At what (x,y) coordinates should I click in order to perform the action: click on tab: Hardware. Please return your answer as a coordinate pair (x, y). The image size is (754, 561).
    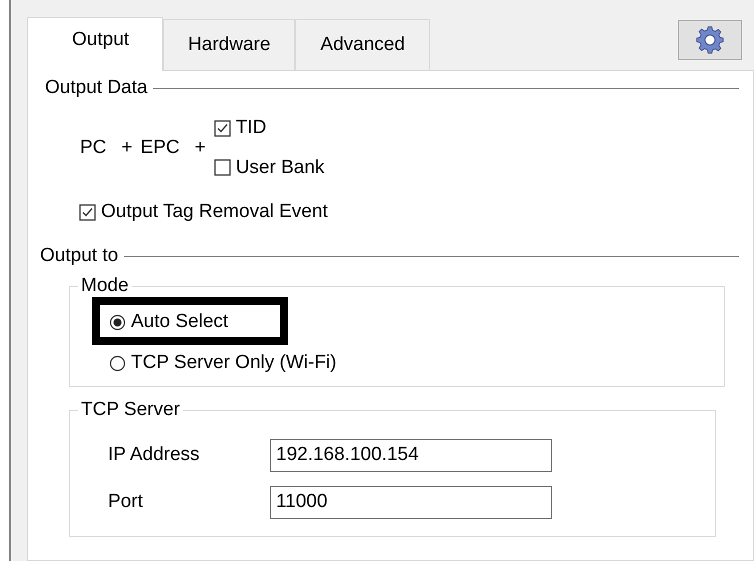
    Looking at the image, I should click on (229, 44).